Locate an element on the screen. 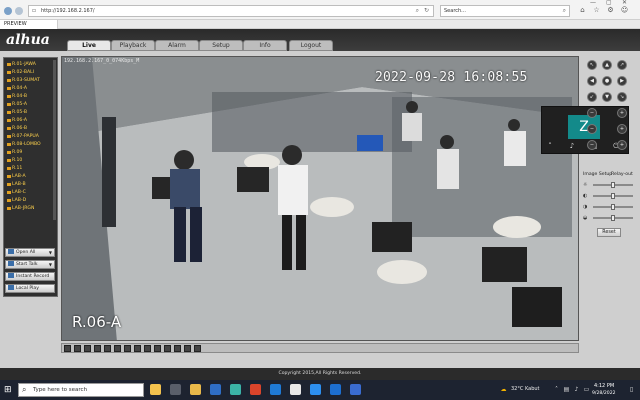  camera-item: R.02-BALI is located at coordinates (20, 73).